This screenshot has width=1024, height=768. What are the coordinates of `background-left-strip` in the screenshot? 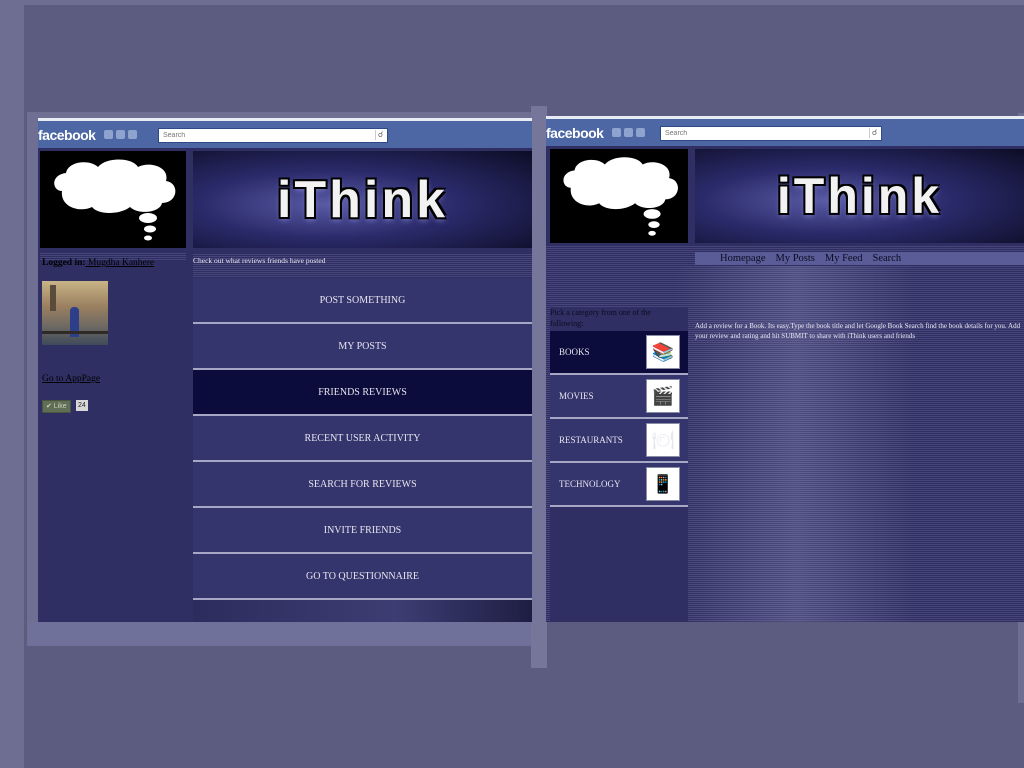 It's located at (12, 384).